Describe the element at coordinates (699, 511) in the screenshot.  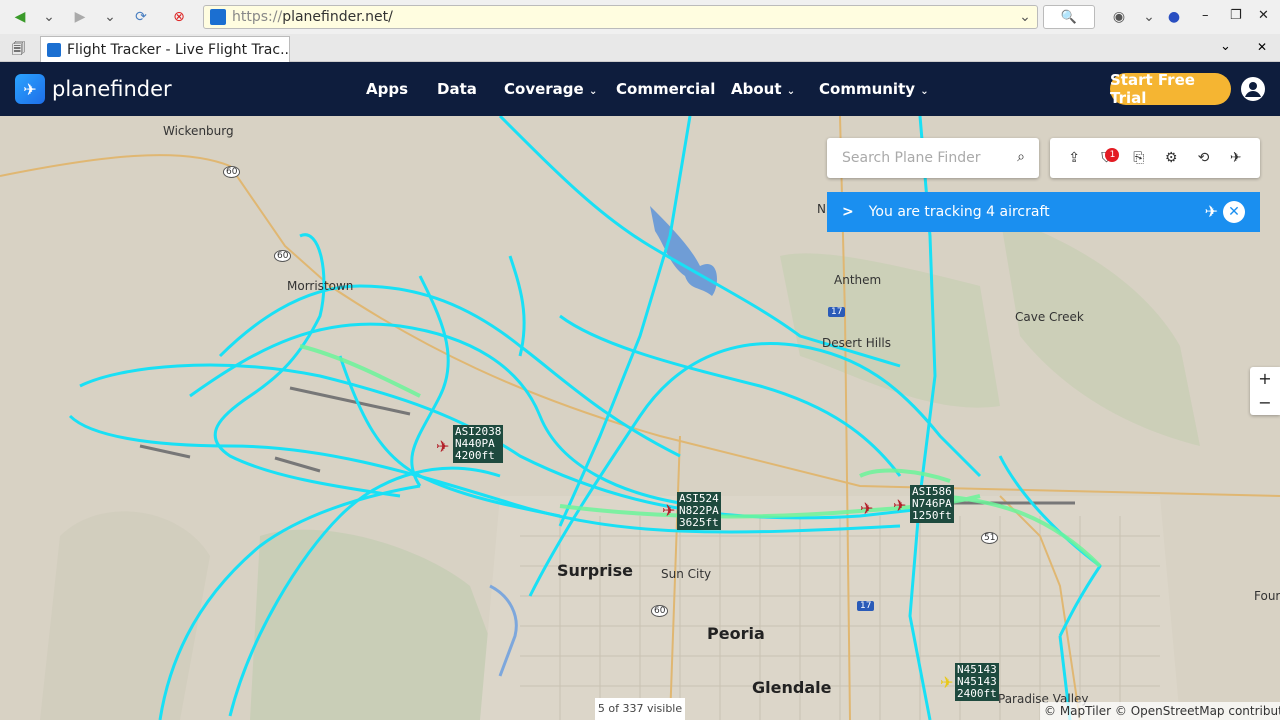
I see `aircraft-label-asi524: ASI524 N822PA 3625ft` at that location.